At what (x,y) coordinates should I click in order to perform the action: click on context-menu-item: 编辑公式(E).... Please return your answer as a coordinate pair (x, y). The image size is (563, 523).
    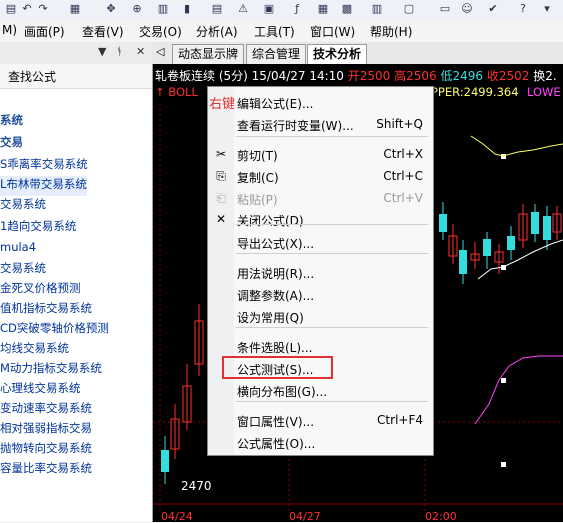
    Looking at the image, I should click on (320, 102).